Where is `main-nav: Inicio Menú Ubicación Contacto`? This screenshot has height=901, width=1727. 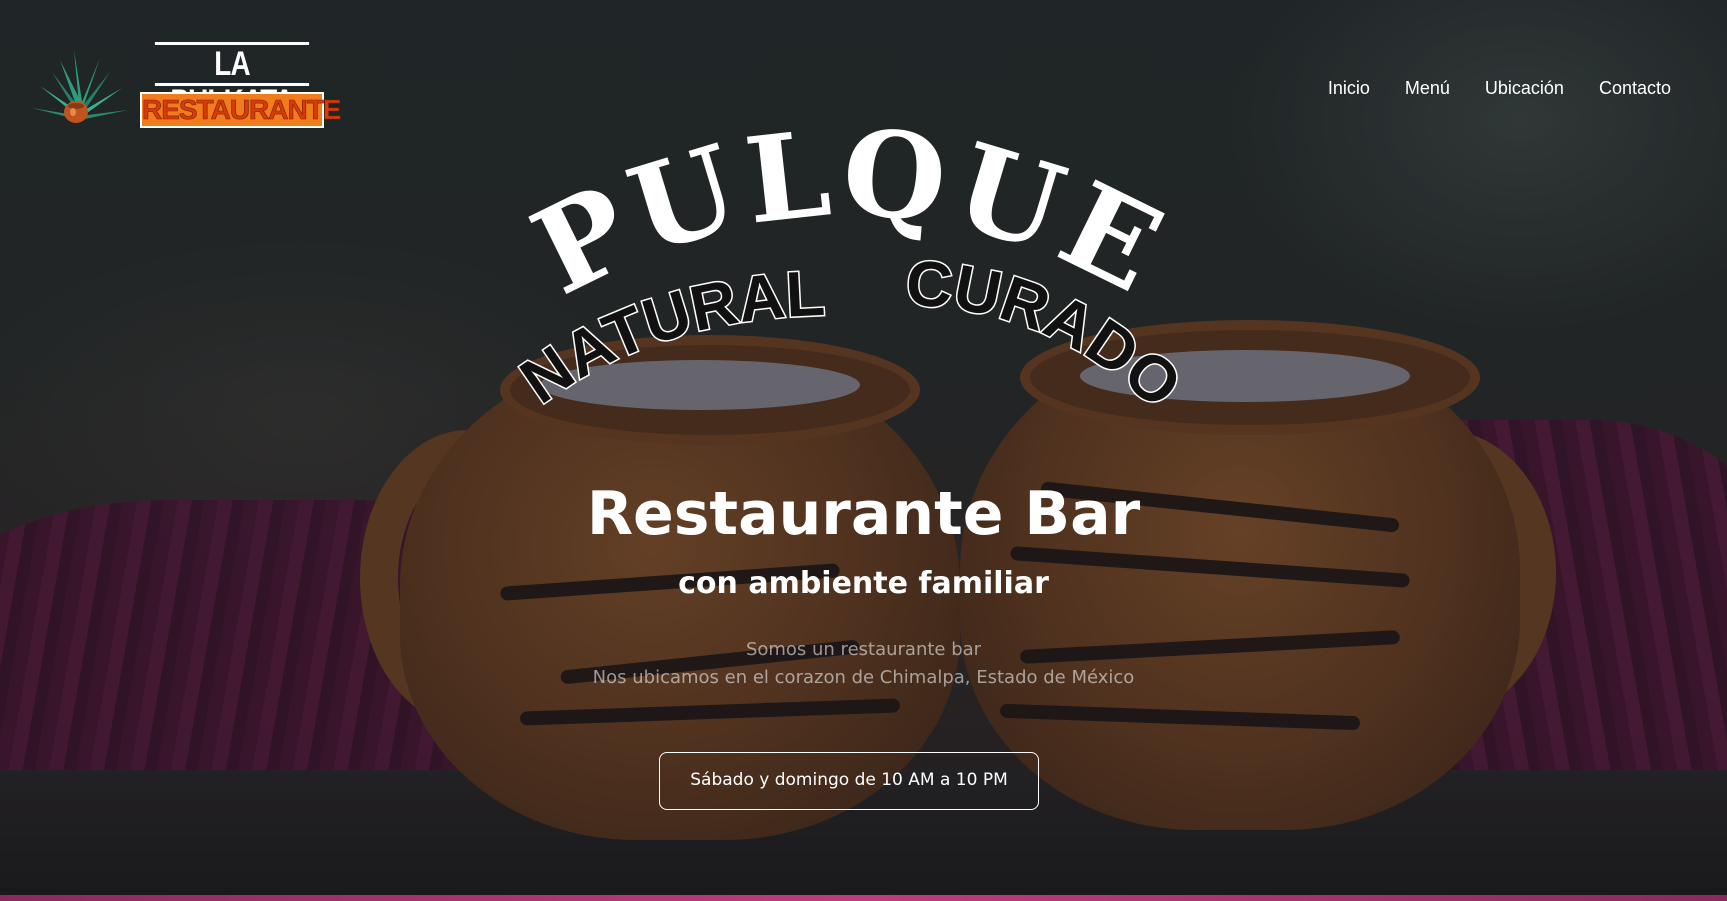 main-nav: Inicio Menú Ubicación Contacto is located at coordinates (1499, 88).